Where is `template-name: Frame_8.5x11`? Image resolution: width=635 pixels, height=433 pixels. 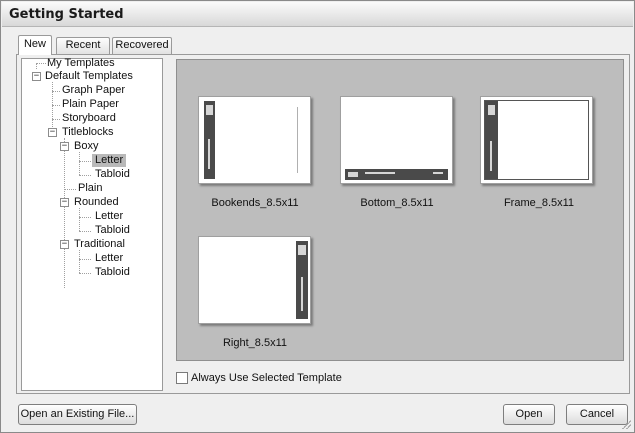 template-name: Frame_8.5x11 is located at coordinates (539, 203).